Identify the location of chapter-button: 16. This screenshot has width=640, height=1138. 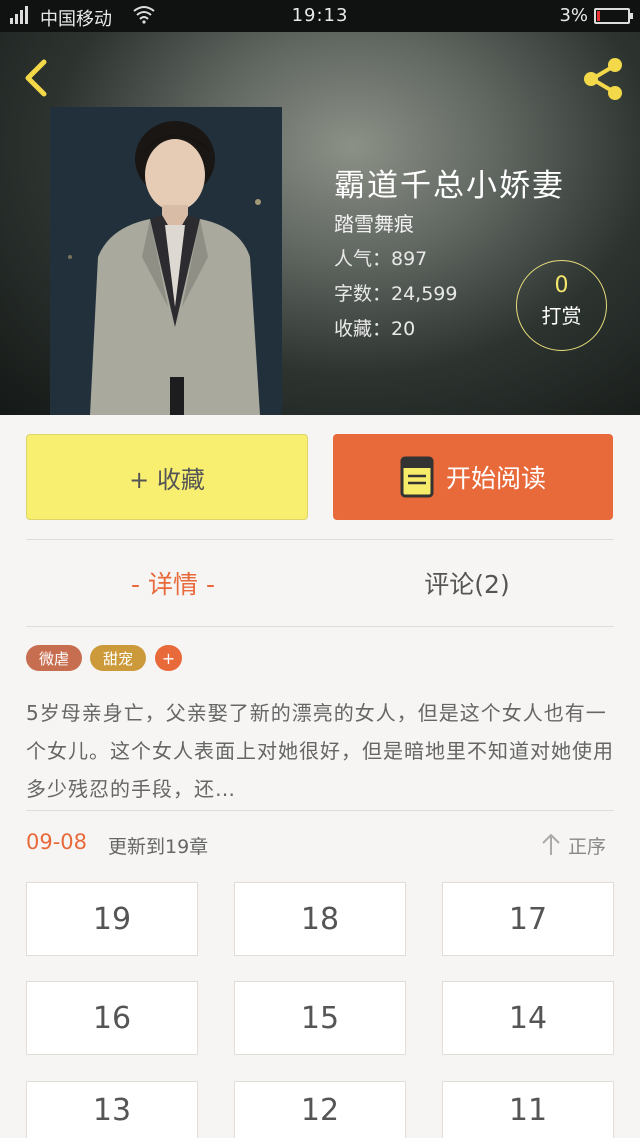
(112, 1018).